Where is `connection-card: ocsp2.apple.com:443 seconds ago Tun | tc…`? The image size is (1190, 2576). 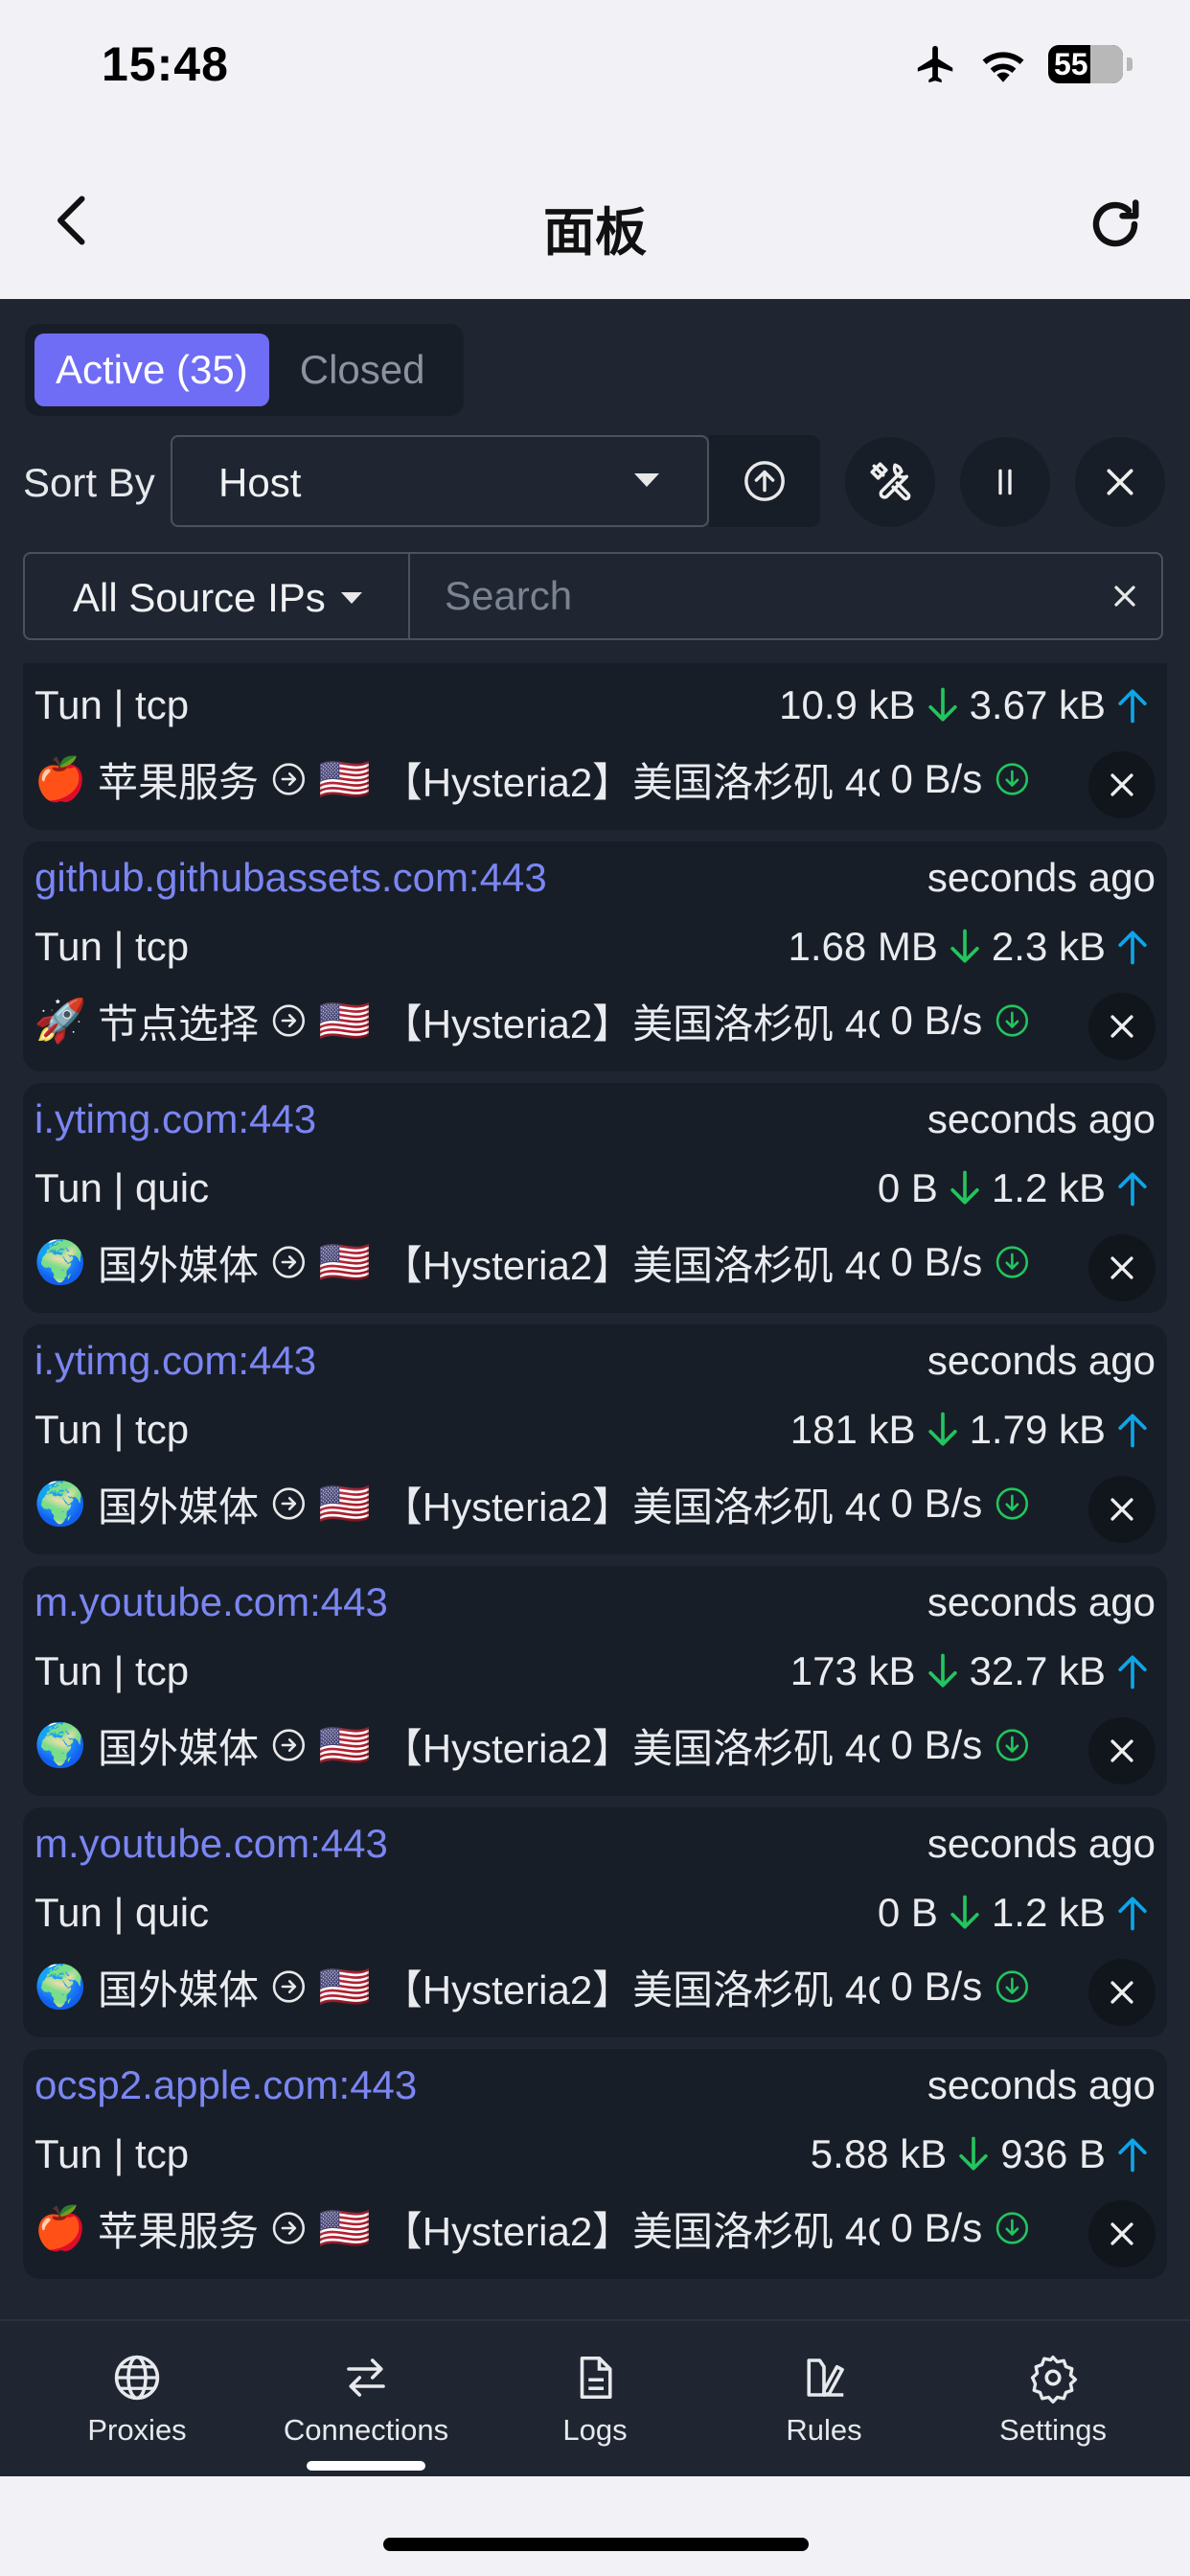 connection-card: ocsp2.apple.com:443 seconds ago Tun | tc… is located at coordinates (595, 2164).